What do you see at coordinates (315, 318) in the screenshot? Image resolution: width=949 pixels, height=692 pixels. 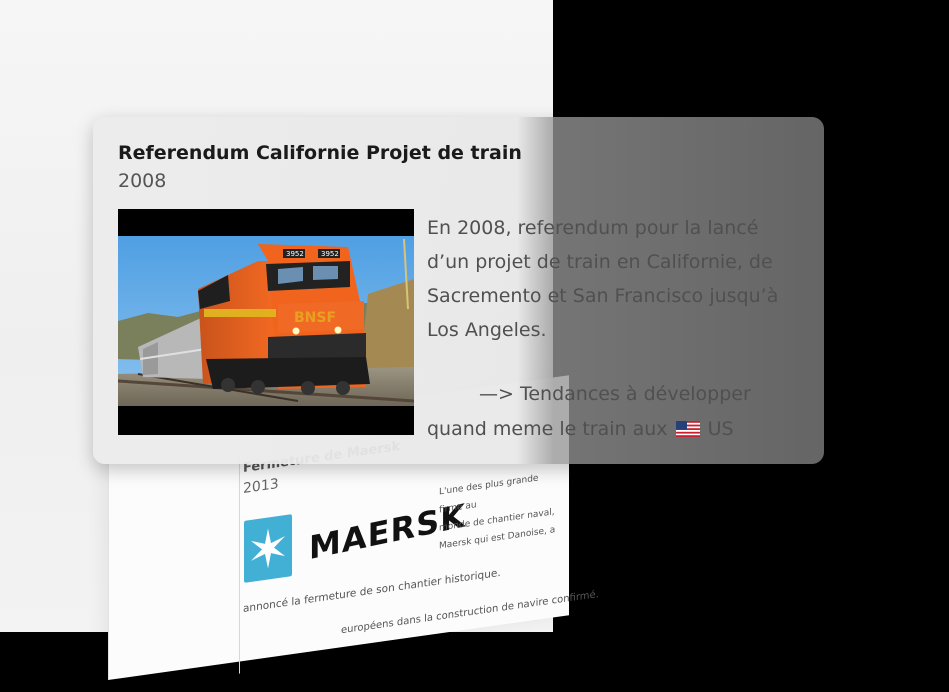 I see `svg-text: BNSF` at bounding box center [315, 318].